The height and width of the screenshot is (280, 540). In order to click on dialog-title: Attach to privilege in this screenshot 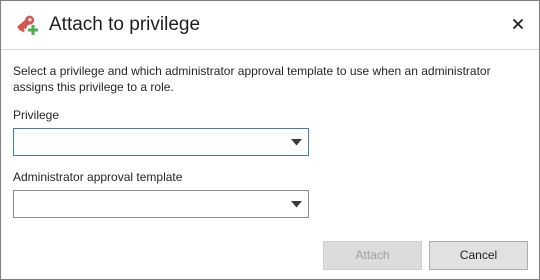, I will do `click(125, 24)`.